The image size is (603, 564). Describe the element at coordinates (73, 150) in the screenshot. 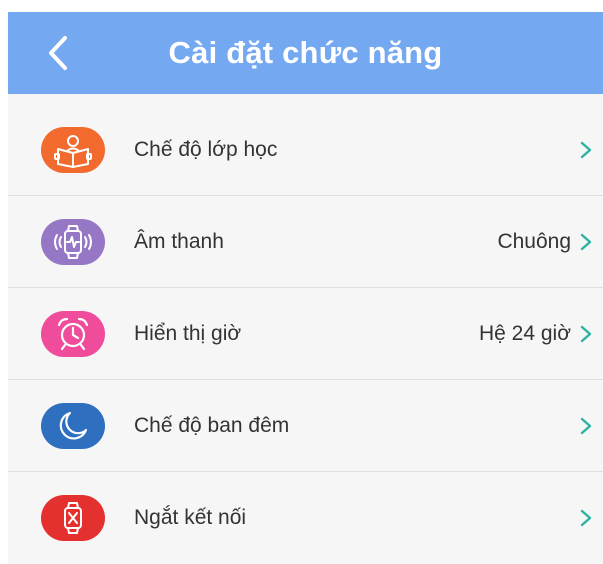

I see `reading-person-icon` at that location.